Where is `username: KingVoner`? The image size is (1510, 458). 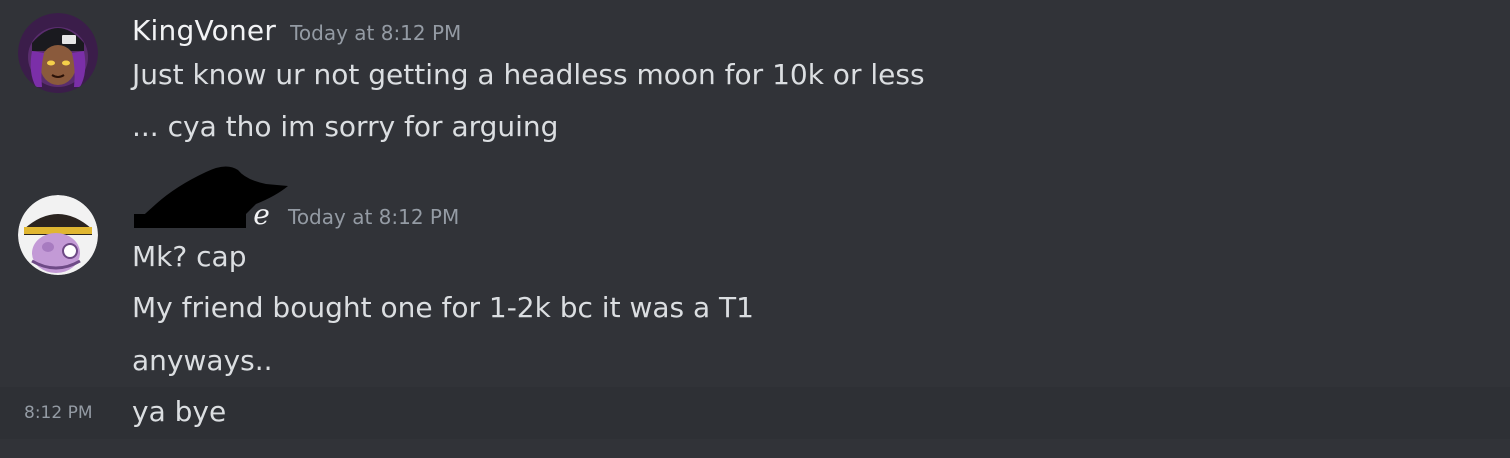 username: KingVoner is located at coordinates (204, 30).